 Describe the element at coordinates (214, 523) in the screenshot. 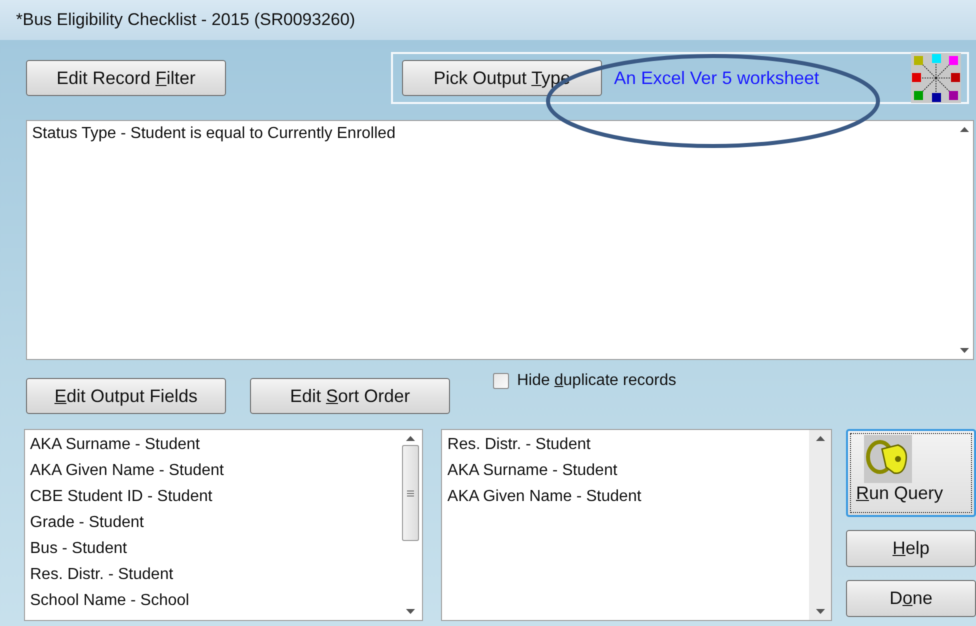

I see `list-item: Grade - Student` at that location.